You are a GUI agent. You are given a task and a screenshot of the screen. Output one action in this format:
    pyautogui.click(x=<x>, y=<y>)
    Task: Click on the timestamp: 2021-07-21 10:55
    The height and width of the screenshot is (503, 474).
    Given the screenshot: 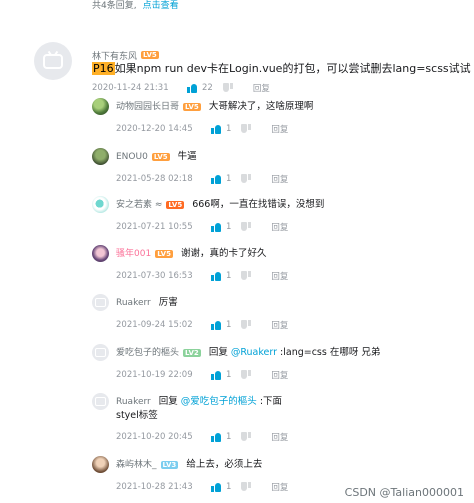 What is the action you would take?
    pyautogui.click(x=154, y=227)
    